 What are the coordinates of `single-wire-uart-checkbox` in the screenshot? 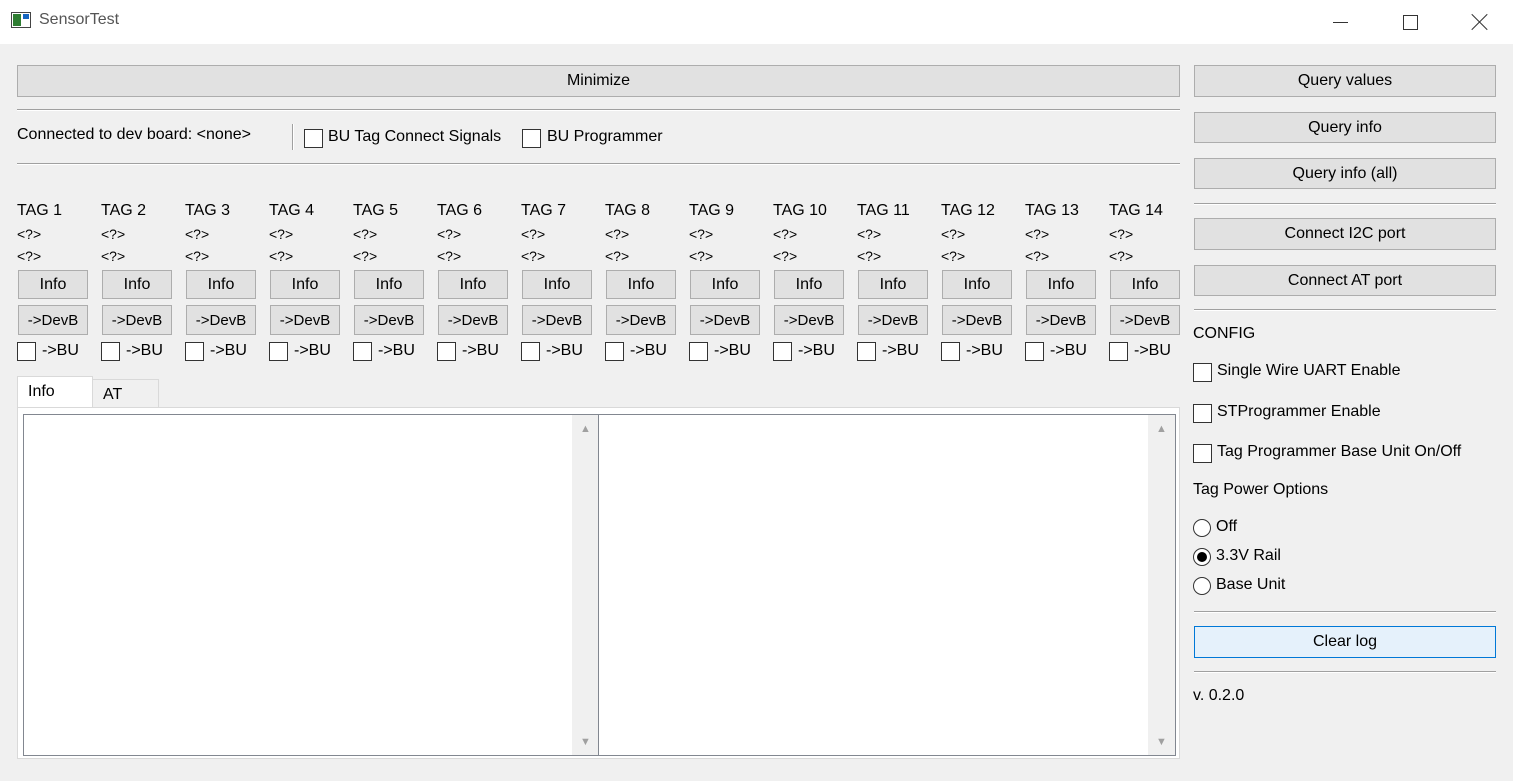 It's located at (1202, 372).